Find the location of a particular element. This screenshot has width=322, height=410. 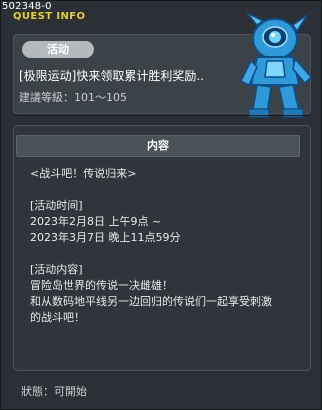

window-title: QUEST INFO is located at coordinates (49, 16).